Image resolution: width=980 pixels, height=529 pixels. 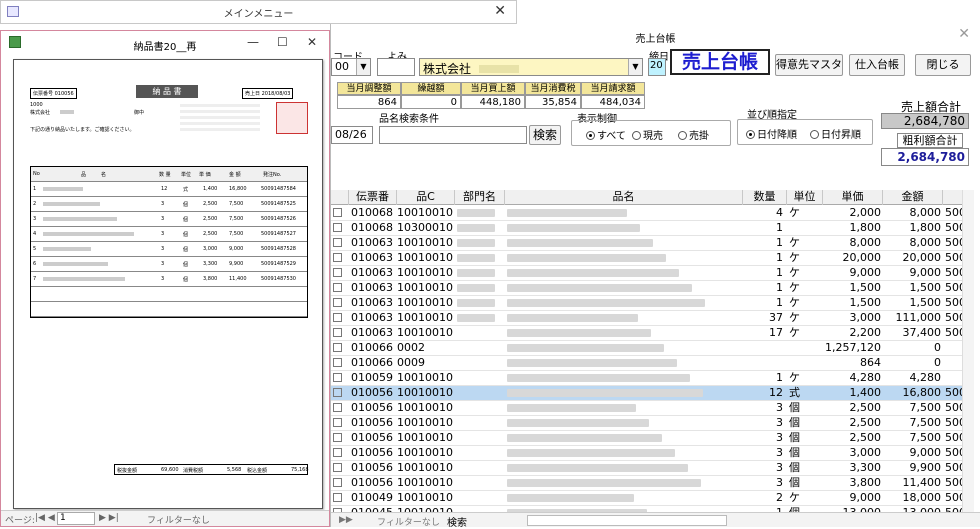 What do you see at coordinates (968, 351) in the screenshot?
I see `grid-vertical-scrollbar` at bounding box center [968, 351].